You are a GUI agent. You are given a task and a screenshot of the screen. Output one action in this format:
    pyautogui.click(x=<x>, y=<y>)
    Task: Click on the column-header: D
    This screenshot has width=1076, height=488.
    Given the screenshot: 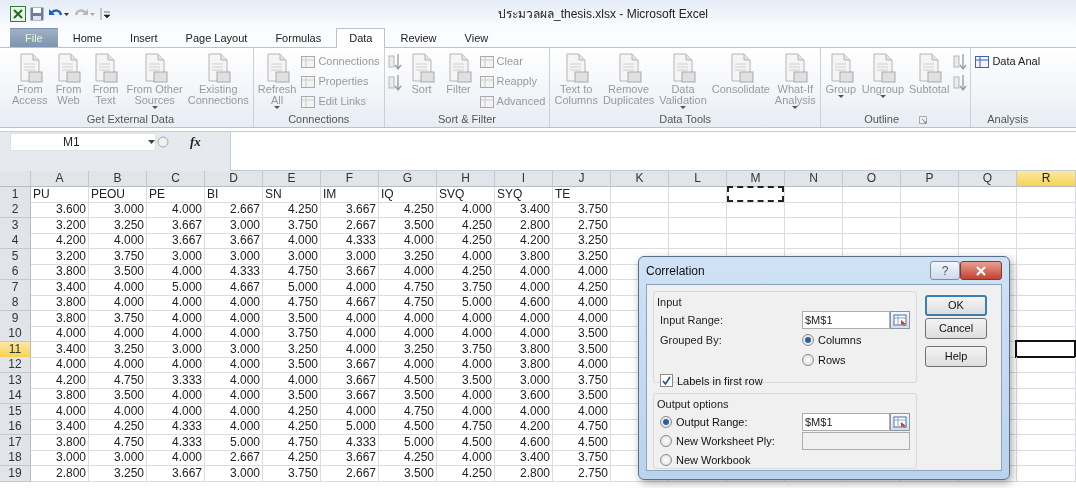 What is the action you would take?
    pyautogui.click(x=234, y=179)
    